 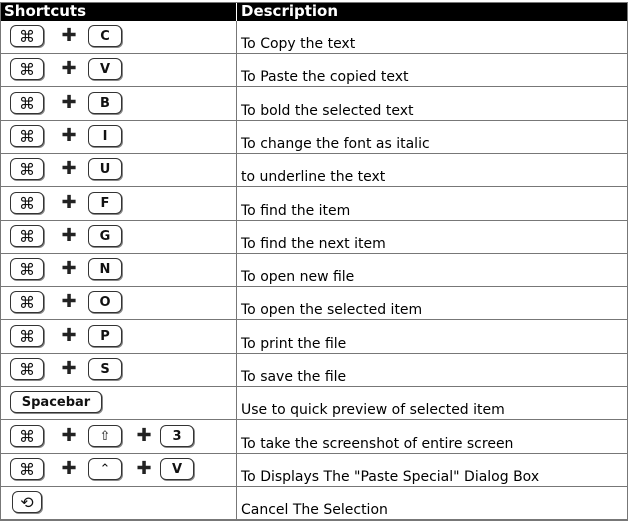 What do you see at coordinates (298, 277) in the screenshot?
I see `description-text: To open new file` at bounding box center [298, 277].